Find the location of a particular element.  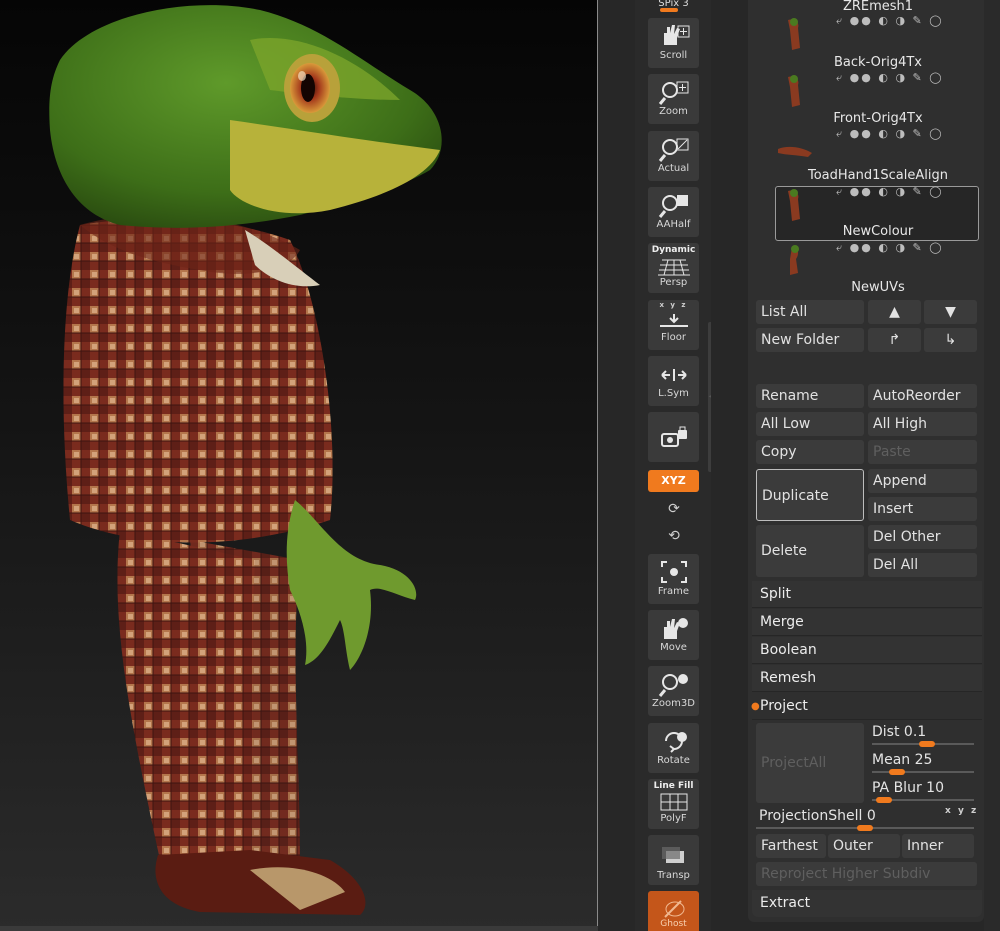

turn-down-arrow-icon: ↳ is located at coordinates (950, 340).